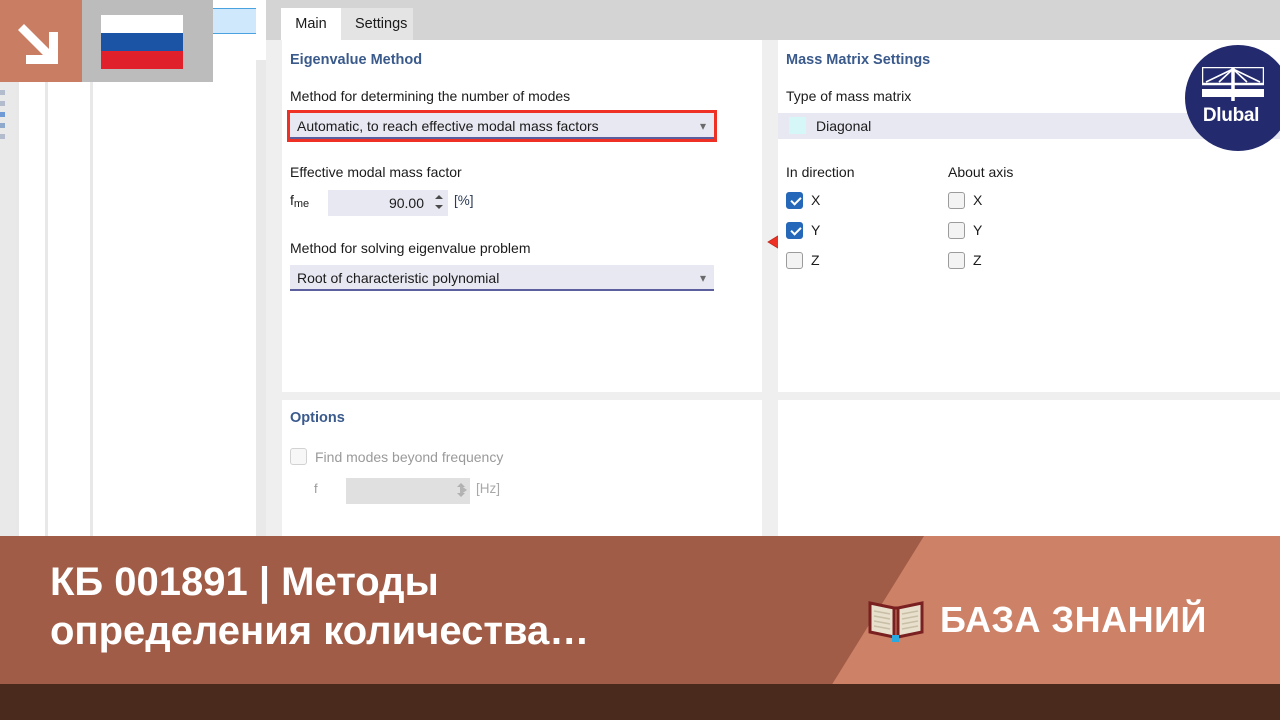 This screenshot has height=720, width=1280. I want to click on options-title: Options, so click(317, 418).